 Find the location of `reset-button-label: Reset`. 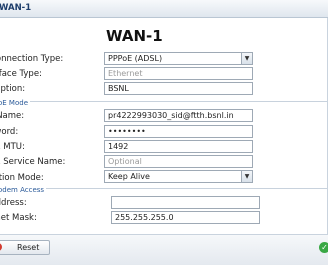

reset-button-label: Reset is located at coordinates (28, 247).